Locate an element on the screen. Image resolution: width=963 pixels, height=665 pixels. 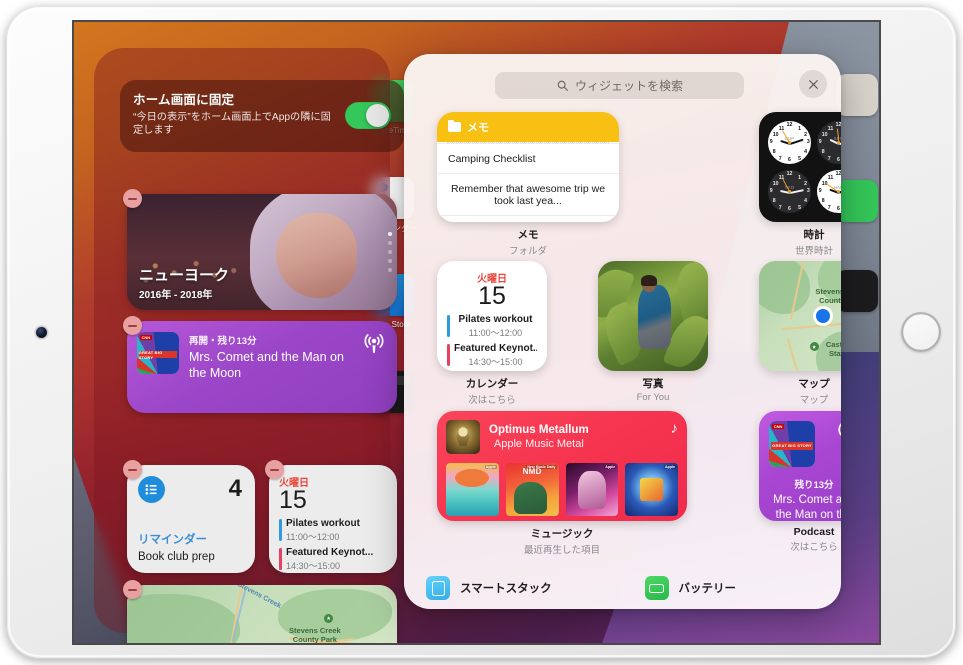
remove-widget-button-podcast is located at coordinates (132, 325).